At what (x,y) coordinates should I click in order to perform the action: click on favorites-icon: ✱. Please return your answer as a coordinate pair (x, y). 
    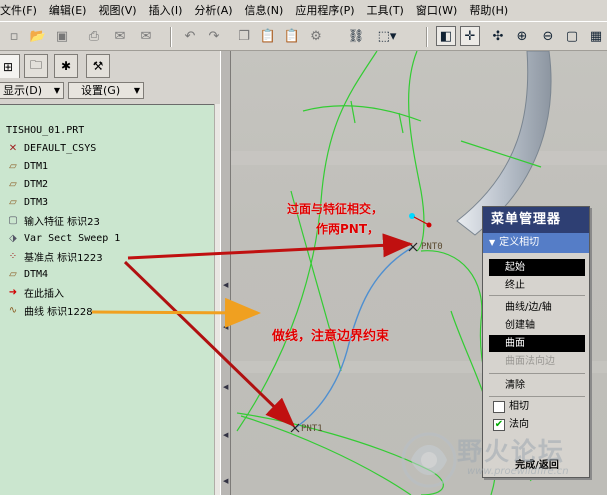
    Looking at the image, I should click on (66, 66).